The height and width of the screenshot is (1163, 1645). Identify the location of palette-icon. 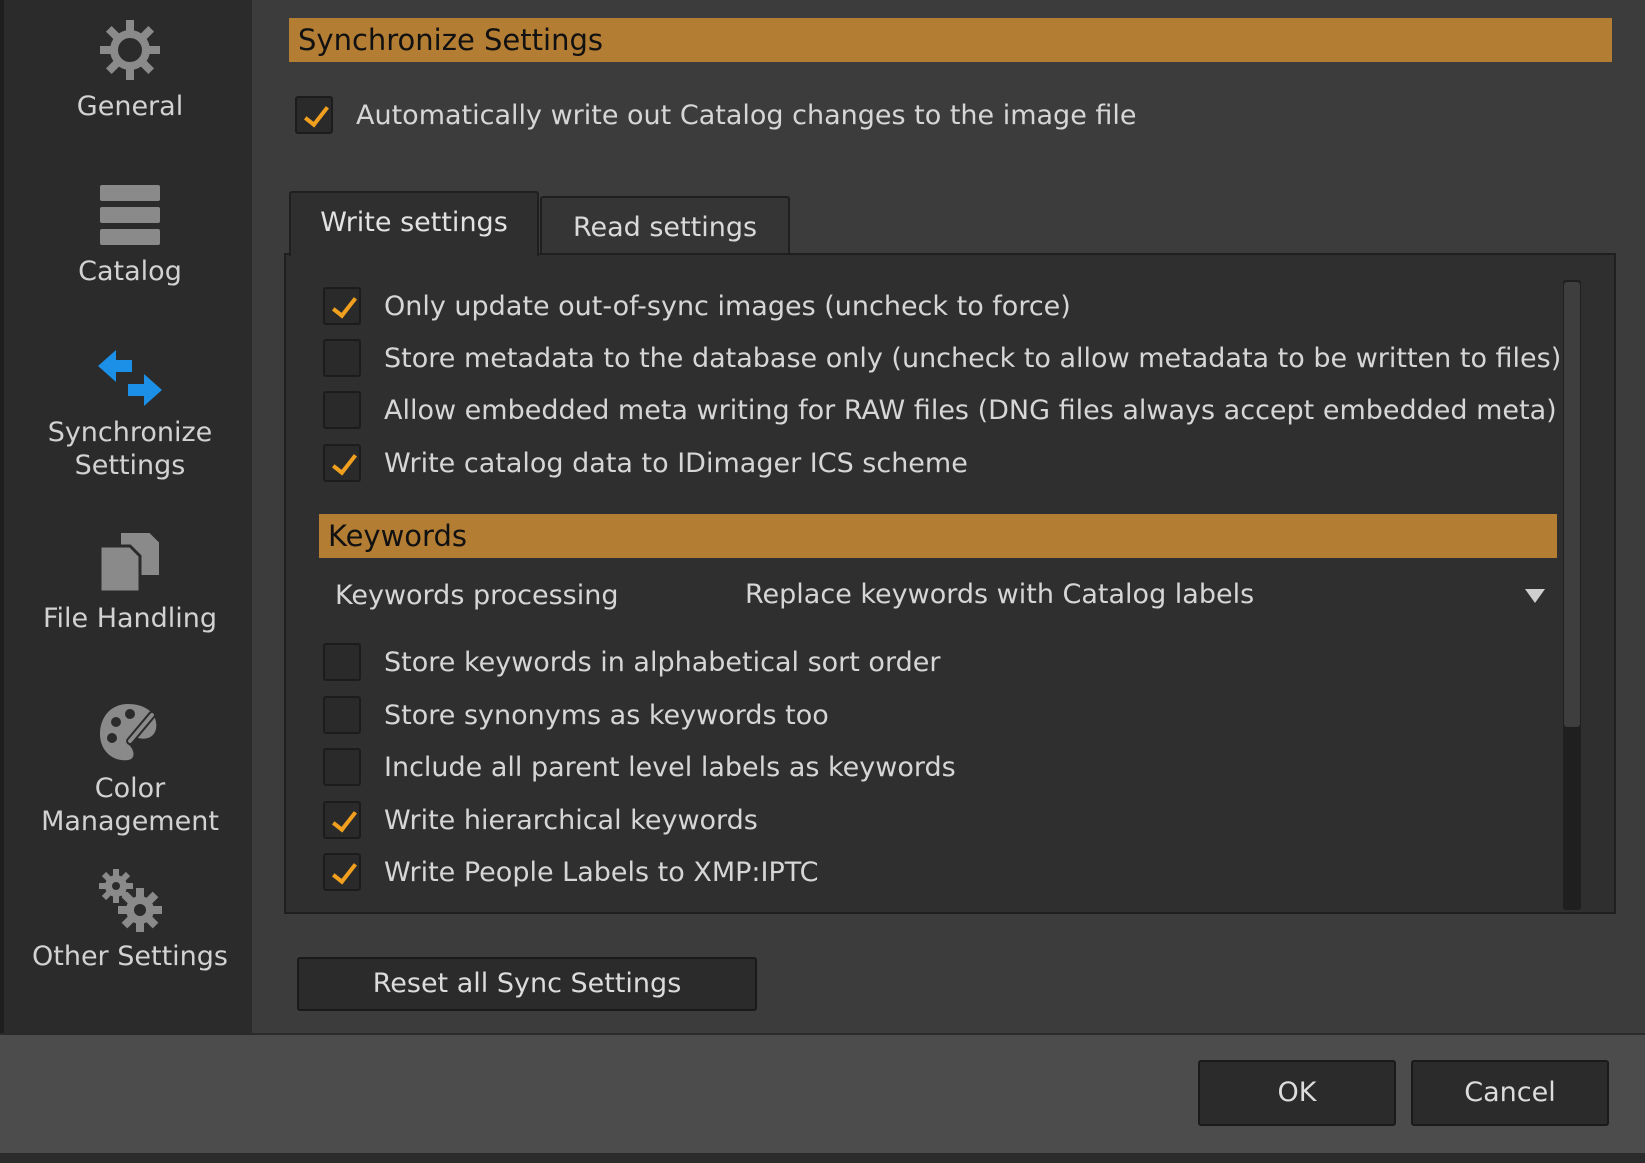
(128, 732).